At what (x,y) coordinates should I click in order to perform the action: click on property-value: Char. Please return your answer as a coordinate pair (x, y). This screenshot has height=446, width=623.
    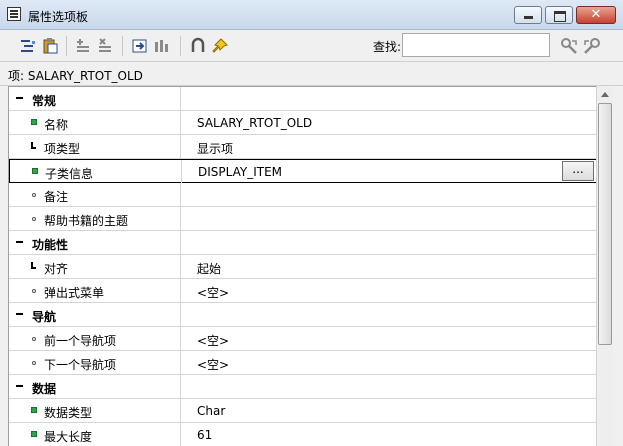
    Looking at the image, I should click on (211, 411).